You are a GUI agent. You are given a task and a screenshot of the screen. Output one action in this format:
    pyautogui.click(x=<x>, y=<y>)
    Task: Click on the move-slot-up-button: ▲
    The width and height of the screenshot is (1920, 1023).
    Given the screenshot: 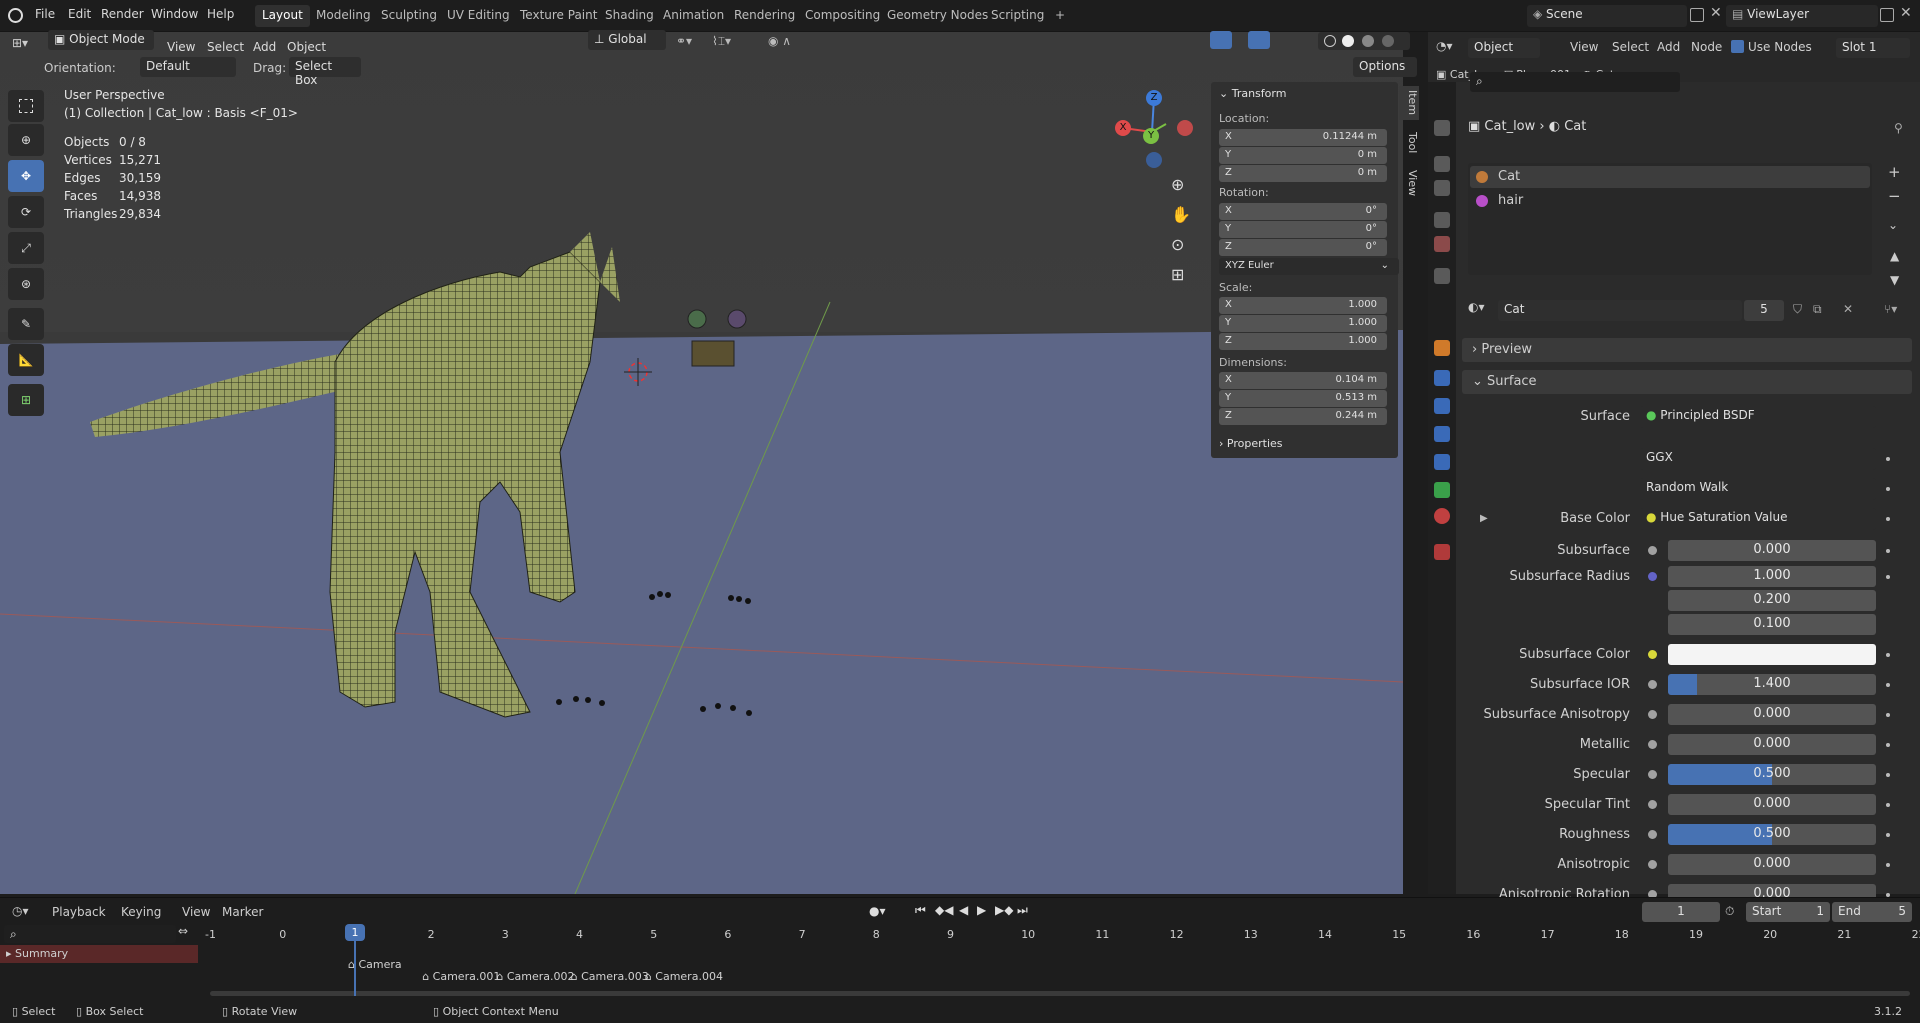 What is the action you would take?
    pyautogui.click(x=1894, y=256)
    